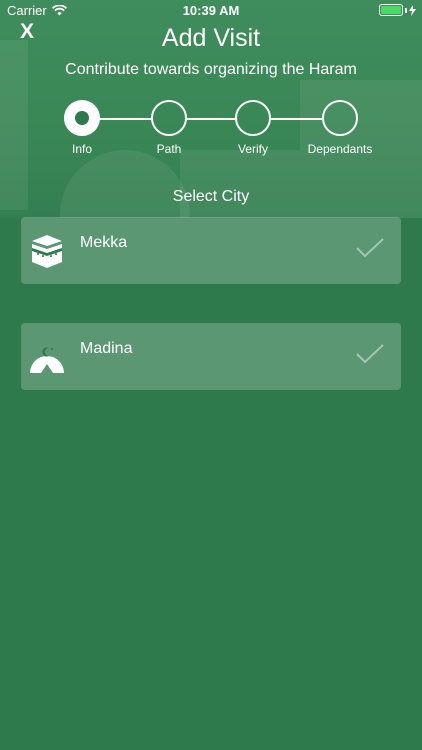 This screenshot has width=422, height=750. What do you see at coordinates (211, 196) in the screenshot?
I see `select-city-heading: Select City` at bounding box center [211, 196].